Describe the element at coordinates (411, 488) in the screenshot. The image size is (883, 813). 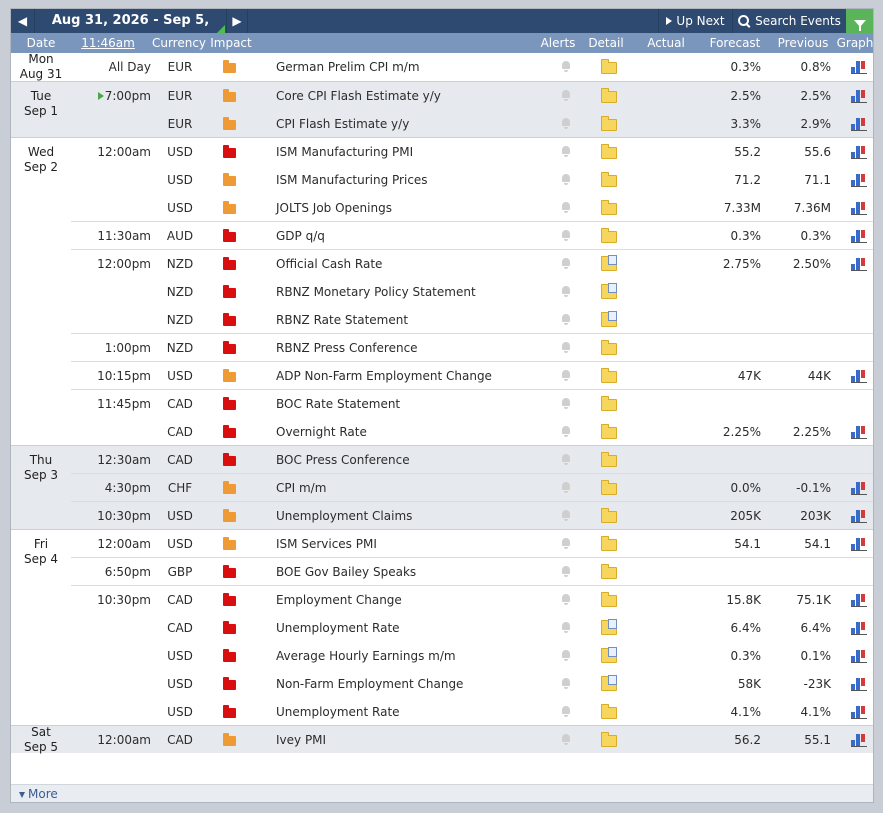
I see `event-title: CPI m/m` at that location.